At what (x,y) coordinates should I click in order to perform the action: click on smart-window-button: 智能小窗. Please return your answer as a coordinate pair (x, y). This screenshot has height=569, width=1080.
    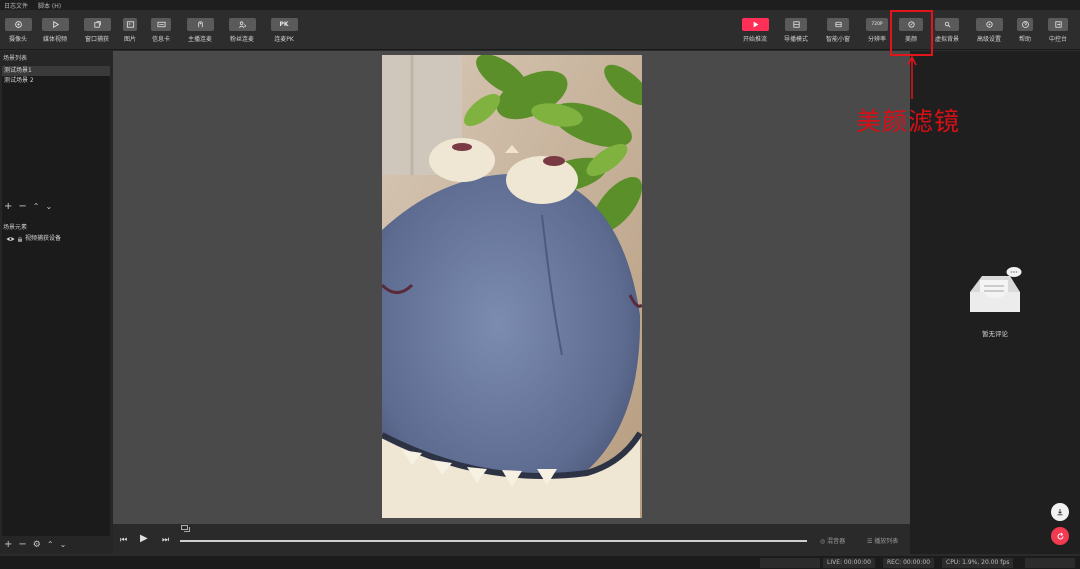
    Looking at the image, I should click on (838, 34).